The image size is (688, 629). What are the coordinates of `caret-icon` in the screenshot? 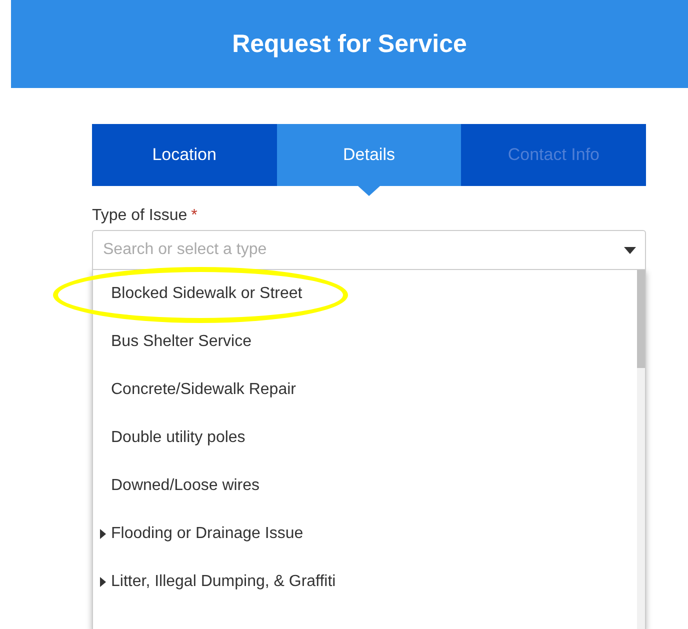 It's located at (630, 250).